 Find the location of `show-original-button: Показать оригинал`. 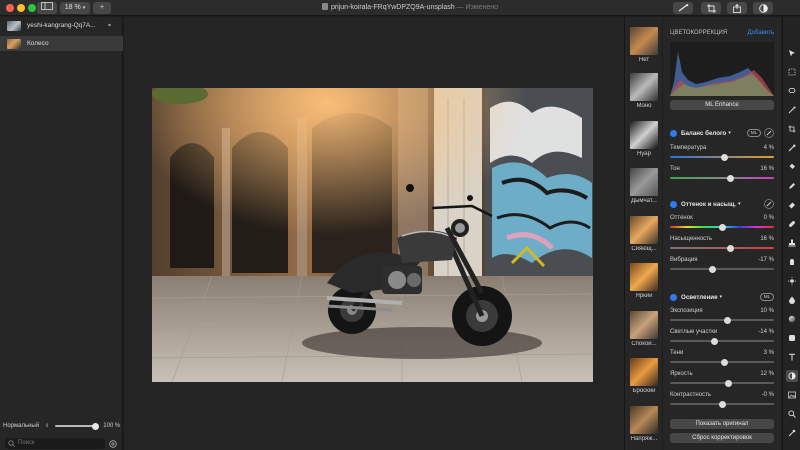

show-original-button: Показать оригинал is located at coordinates (722, 424).